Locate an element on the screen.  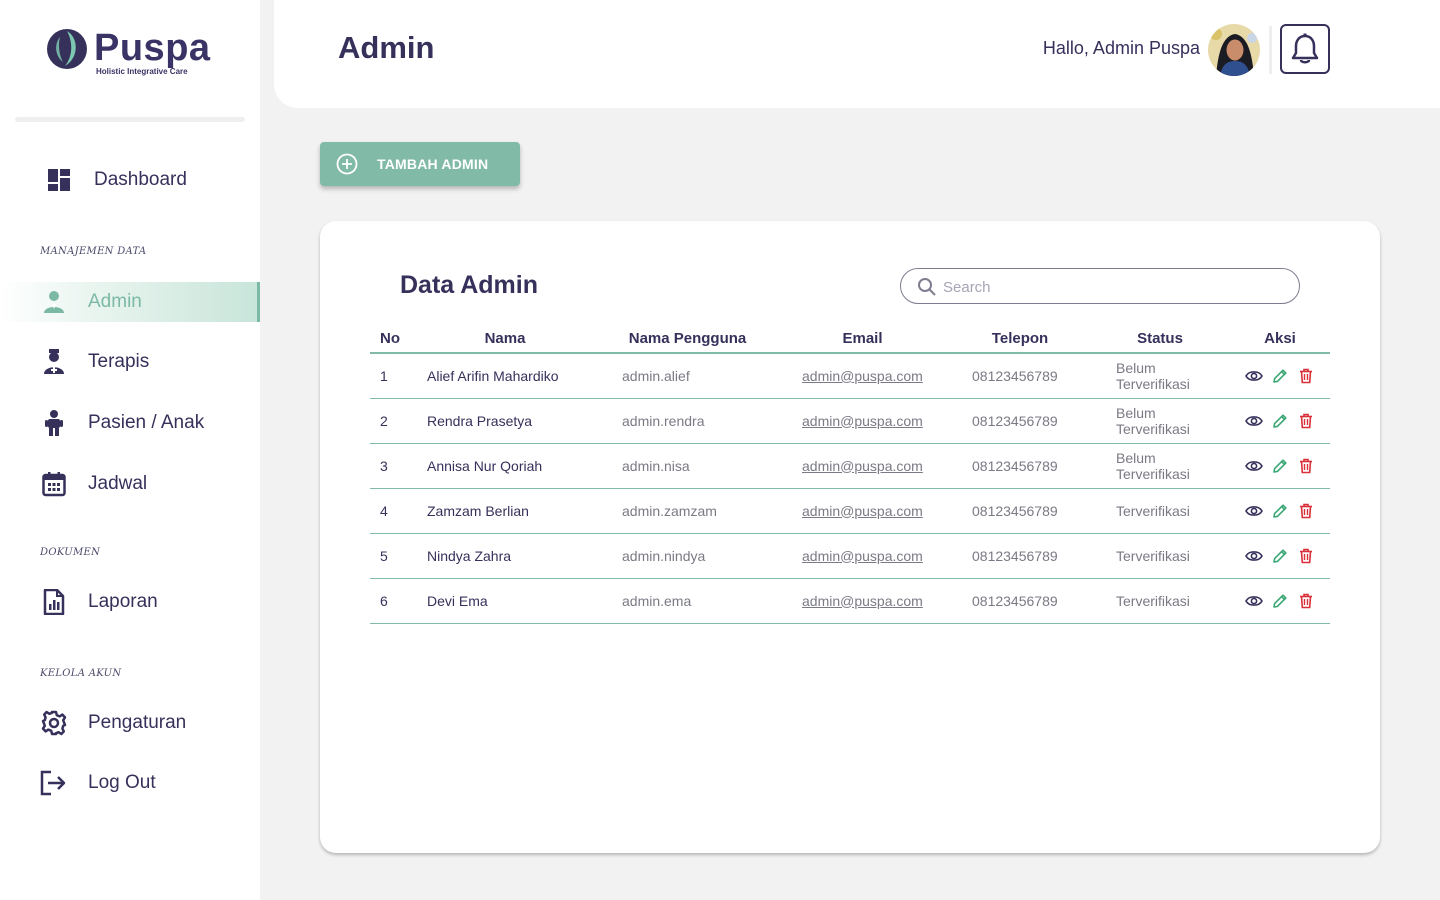
sidebar-item-label: Admin is located at coordinates (115, 301).